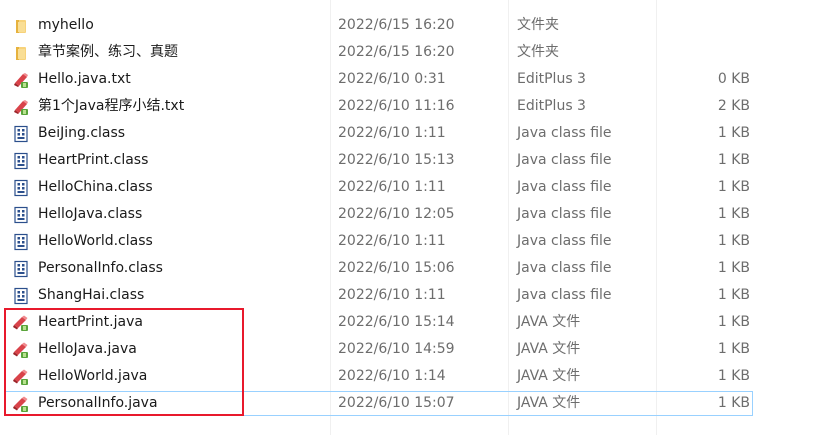 The image size is (820, 435). Describe the element at coordinates (396, 214) in the screenshot. I see `file-date-modified: 2022/6/10 12:05` at that location.